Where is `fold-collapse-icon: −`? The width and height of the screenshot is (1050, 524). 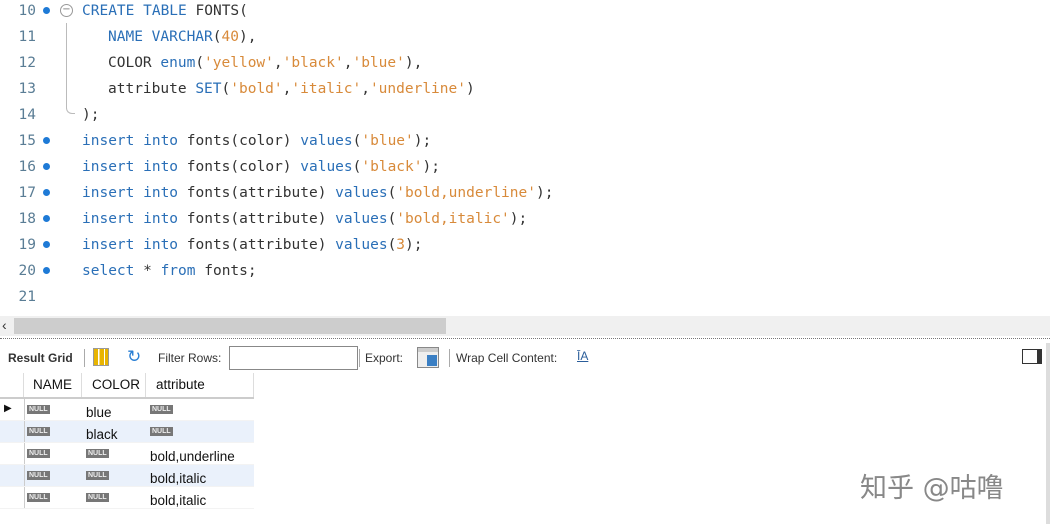
fold-collapse-icon: − is located at coordinates (66, 10).